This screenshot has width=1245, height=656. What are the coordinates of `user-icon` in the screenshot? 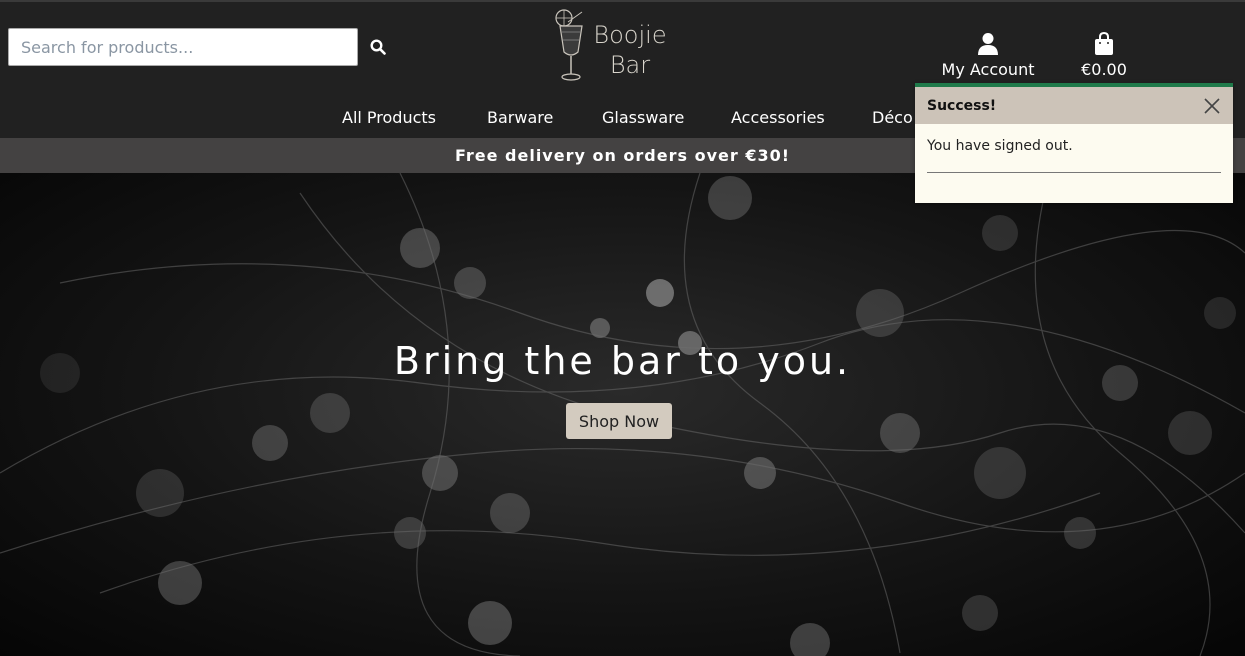 It's located at (988, 44).